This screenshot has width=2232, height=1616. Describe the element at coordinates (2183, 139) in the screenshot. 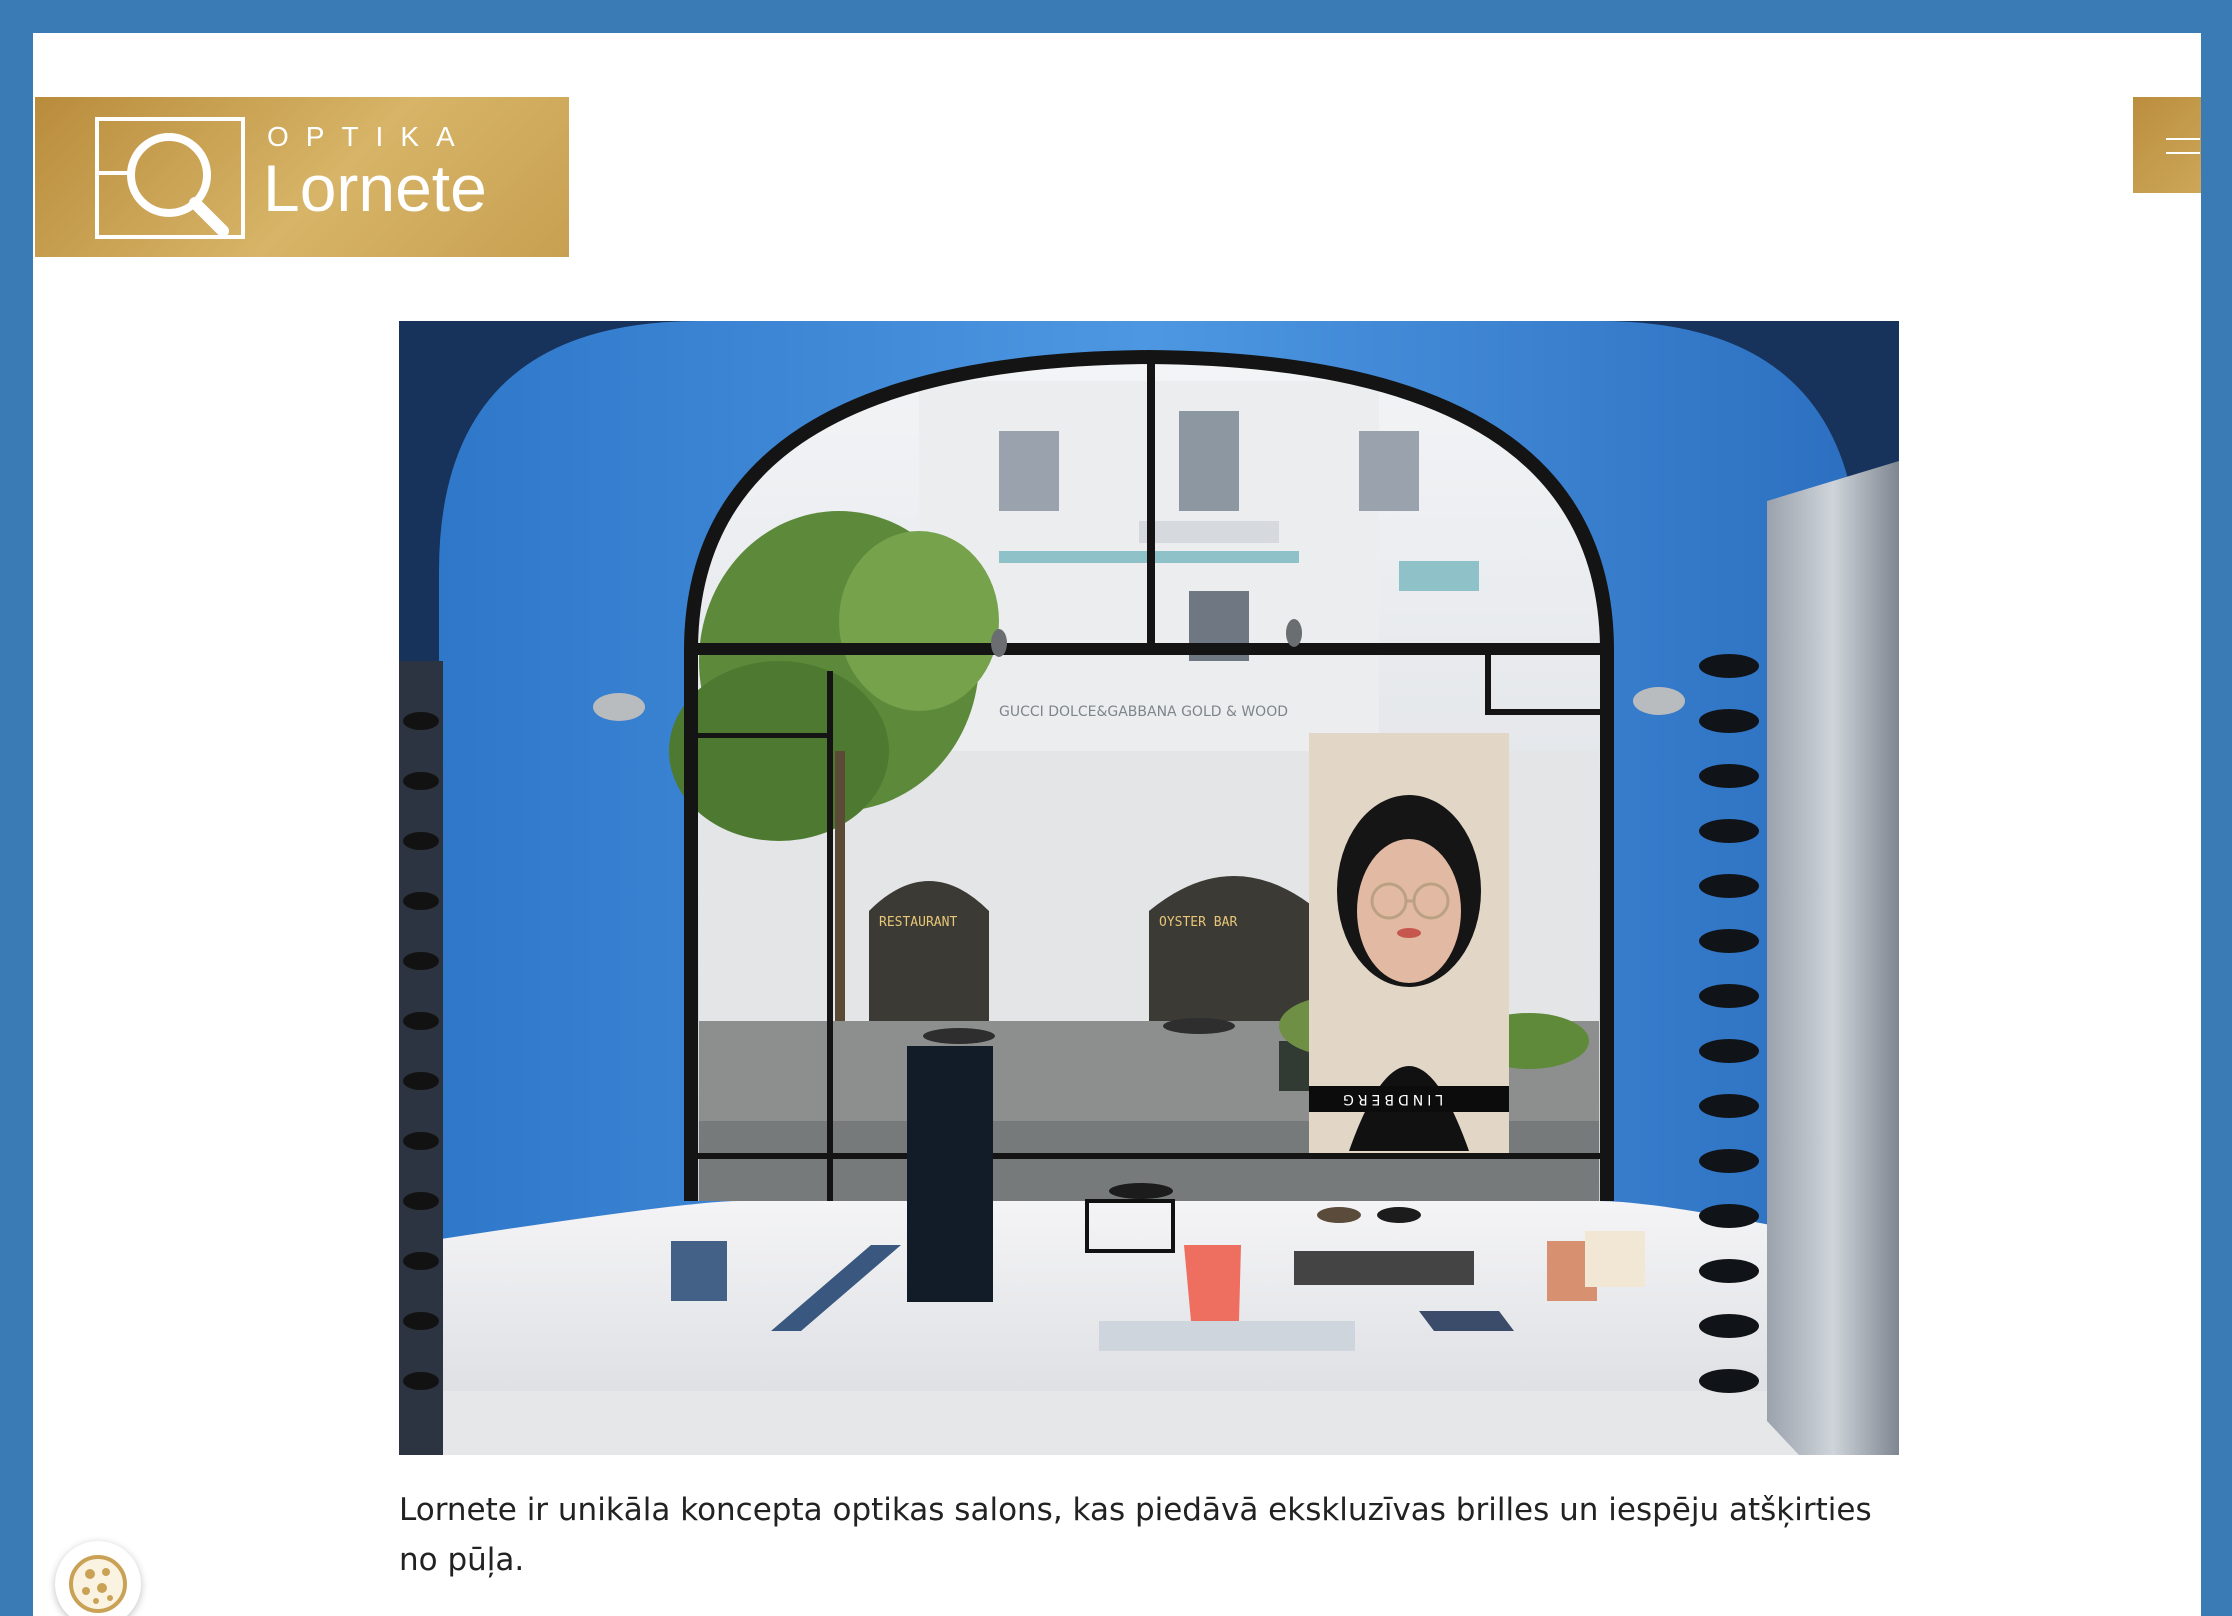

I see `hamburger-menu-icon` at that location.